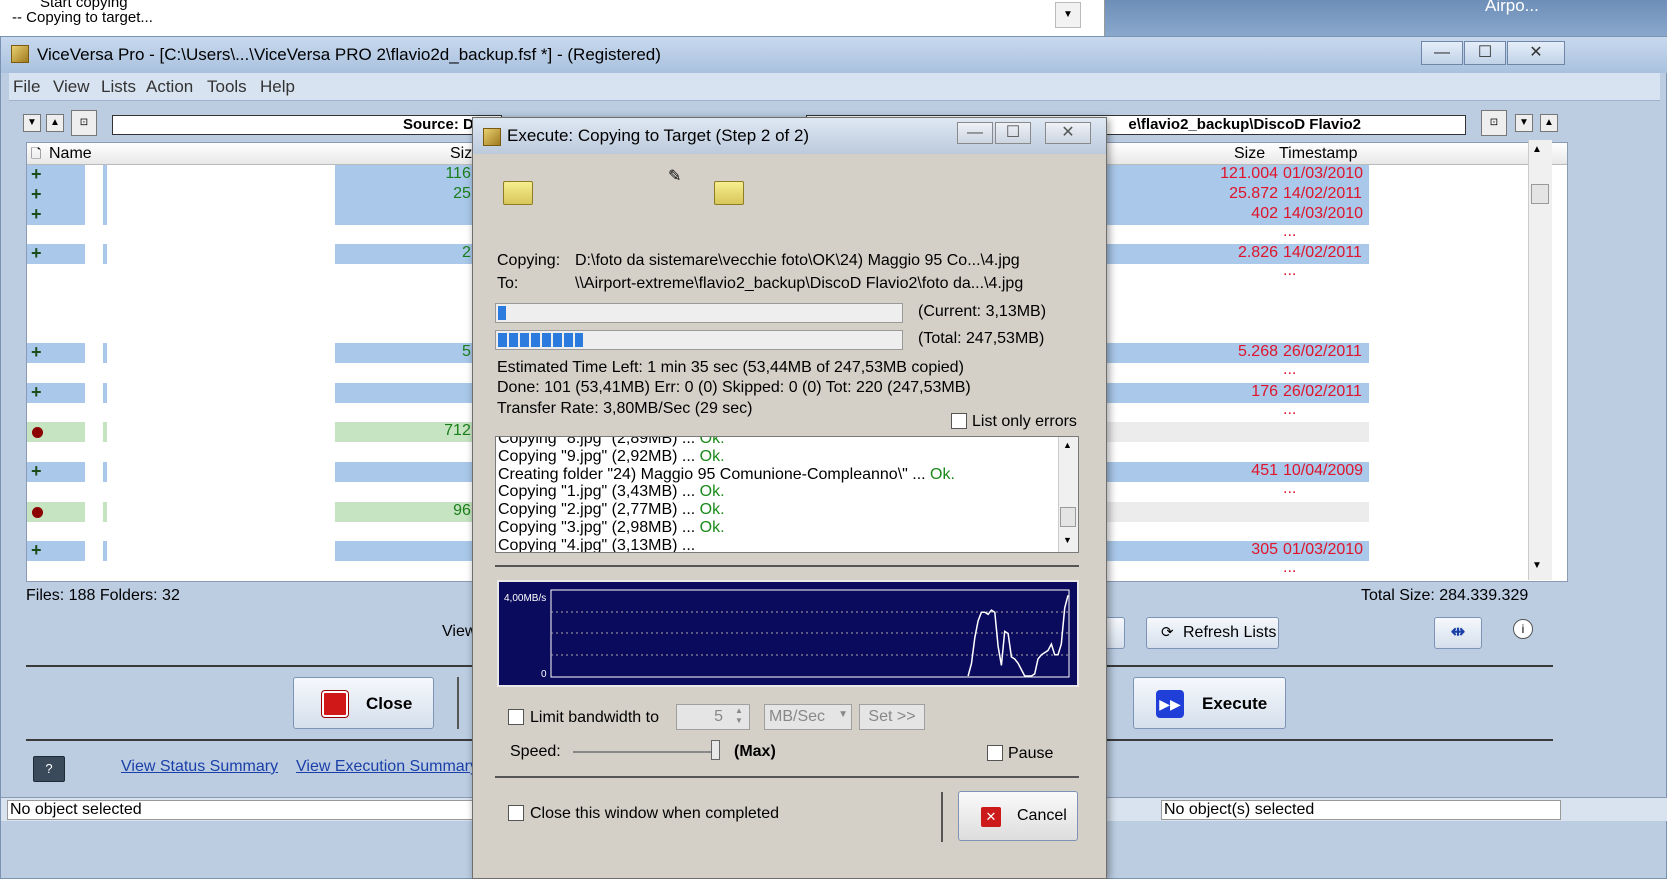 Image resolution: width=1667 pixels, height=879 pixels. Describe the element at coordinates (71, 87) in the screenshot. I see `menu-view: View` at that location.